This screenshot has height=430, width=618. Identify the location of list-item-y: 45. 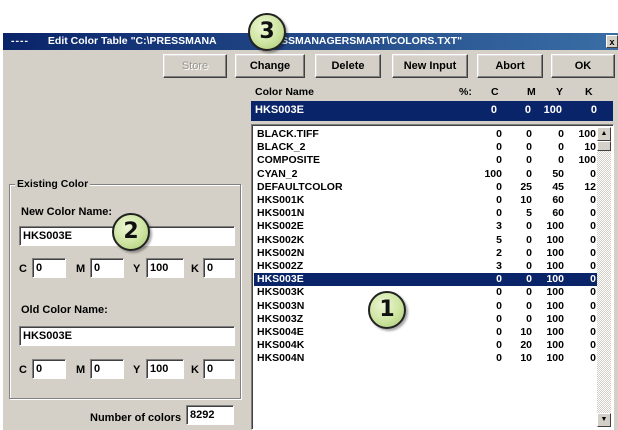
(558, 186).